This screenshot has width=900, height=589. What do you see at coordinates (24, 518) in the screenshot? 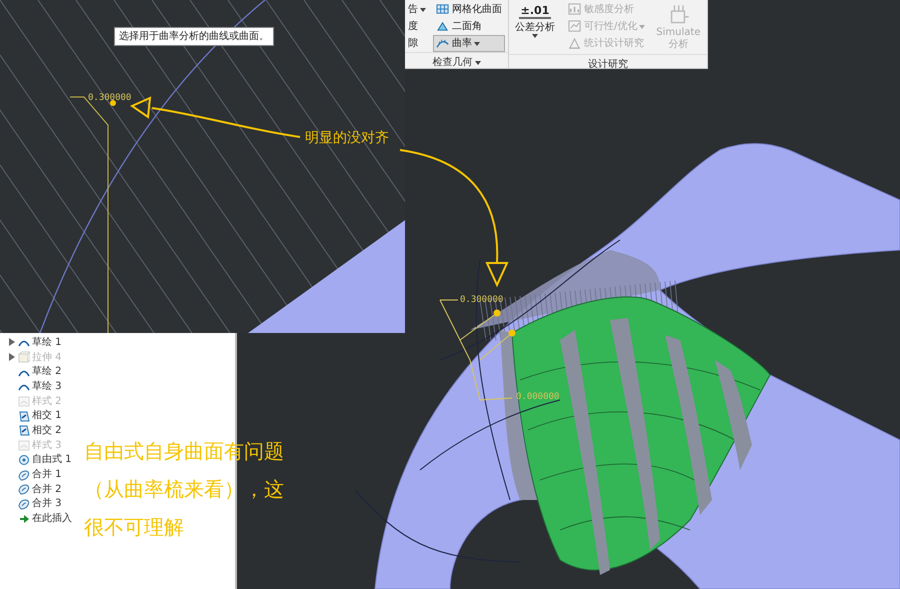
I see `arrow-icon` at bounding box center [24, 518].